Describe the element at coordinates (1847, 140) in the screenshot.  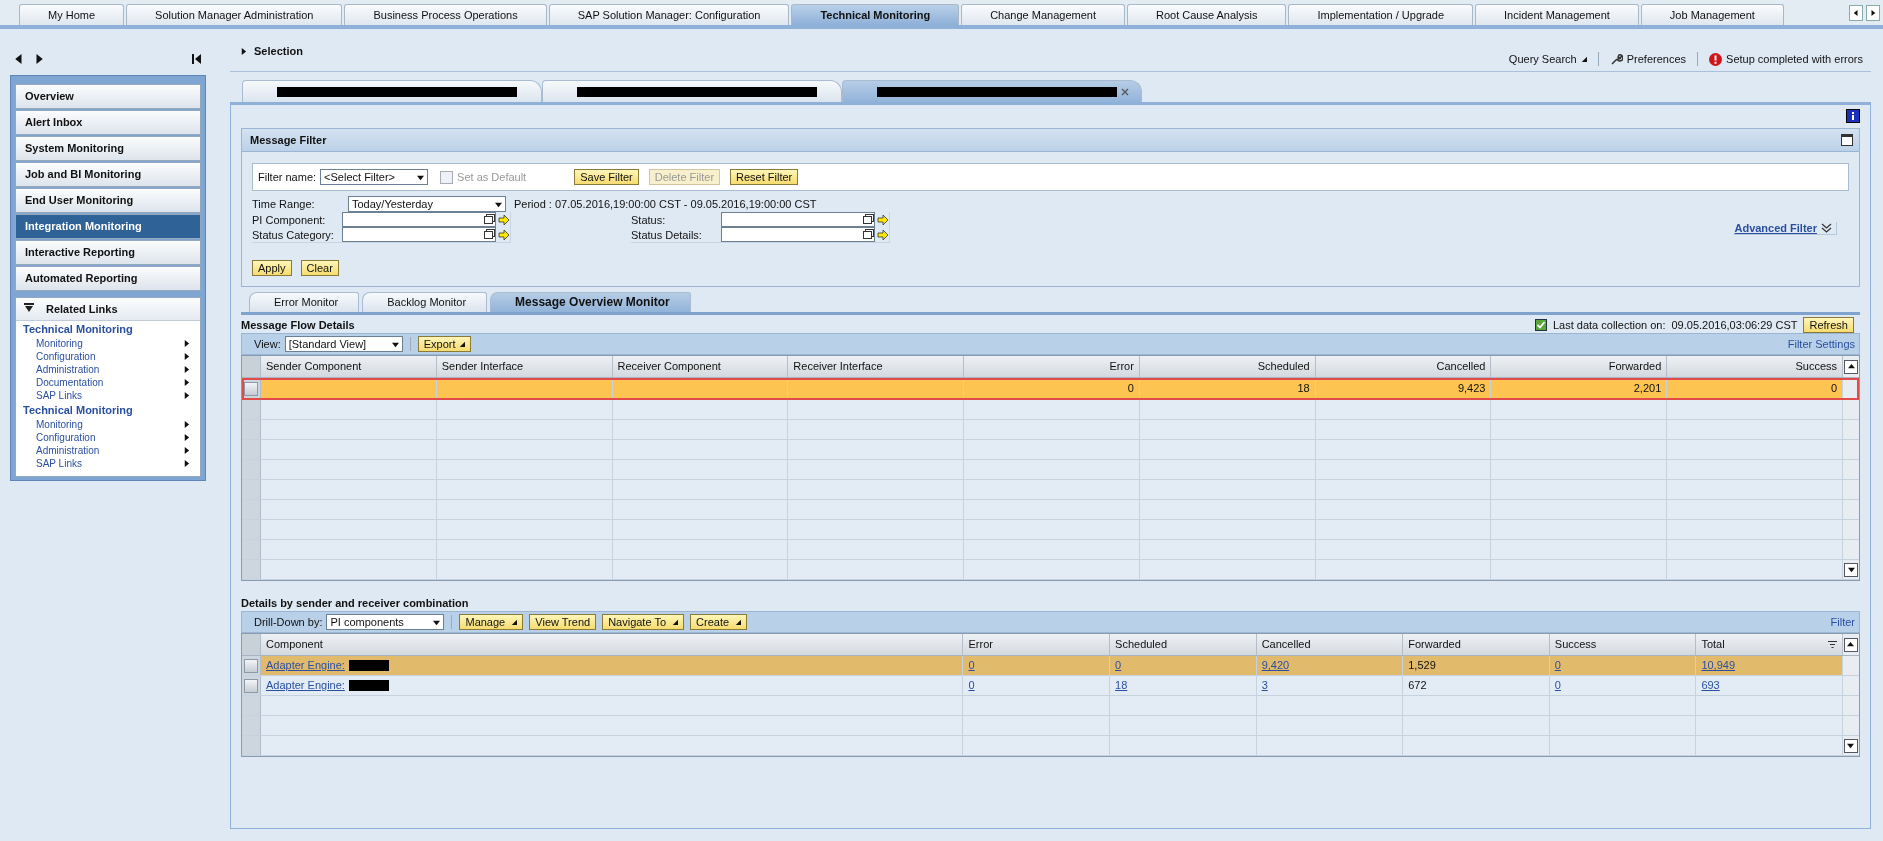
I see `minimize-icon` at that location.